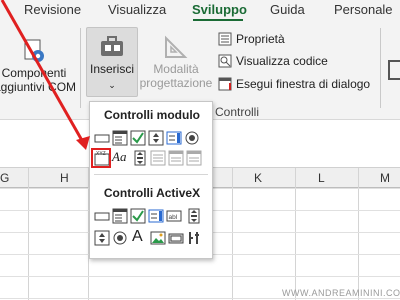 The width and height of the screenshot is (400, 300). I want to click on watermark: WWW.ANDREAMININI.COM, so click(341, 293).